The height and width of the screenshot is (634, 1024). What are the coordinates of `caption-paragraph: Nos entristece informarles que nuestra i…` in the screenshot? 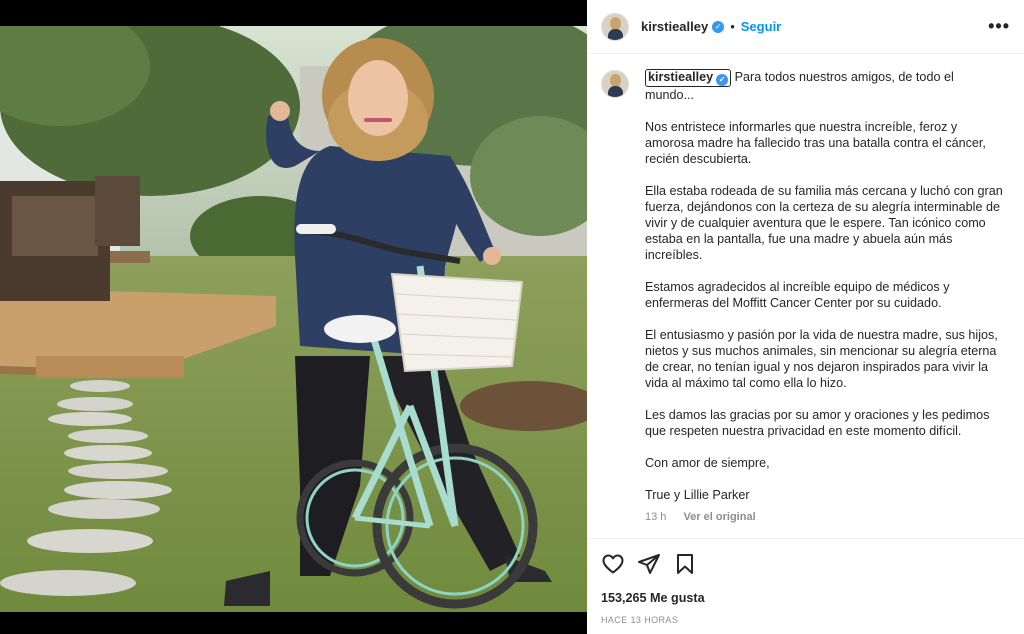 It's located at (815, 143).